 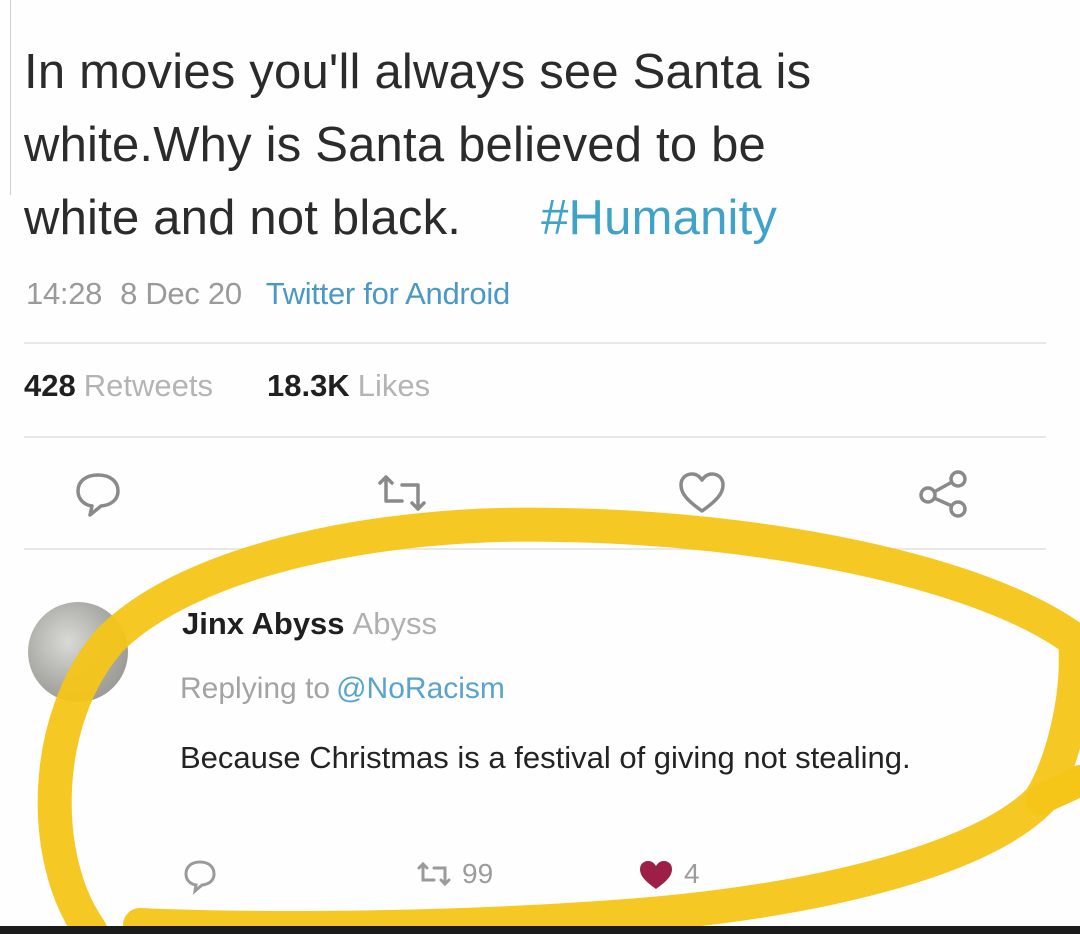 What do you see at coordinates (420, 688) in the screenshot?
I see `mention-link: @NoRacism` at bounding box center [420, 688].